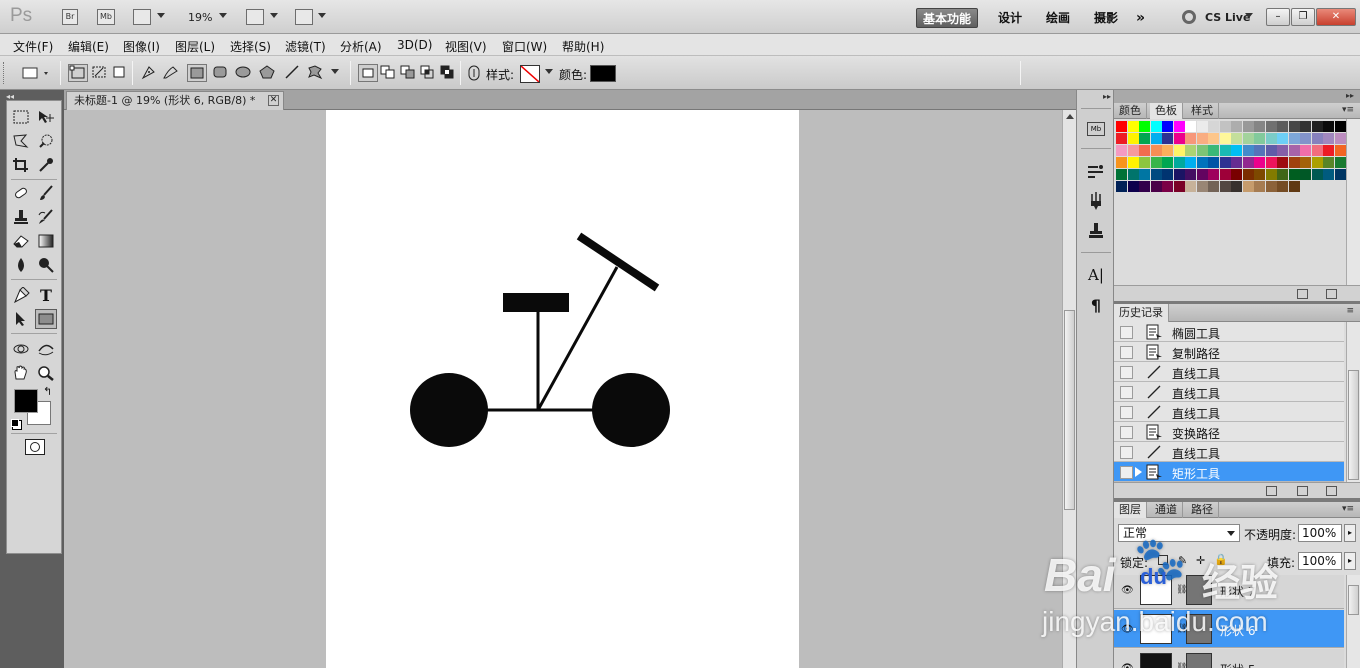 The width and height of the screenshot is (1360, 668). I want to click on line-shape-icon, so click(293, 73).